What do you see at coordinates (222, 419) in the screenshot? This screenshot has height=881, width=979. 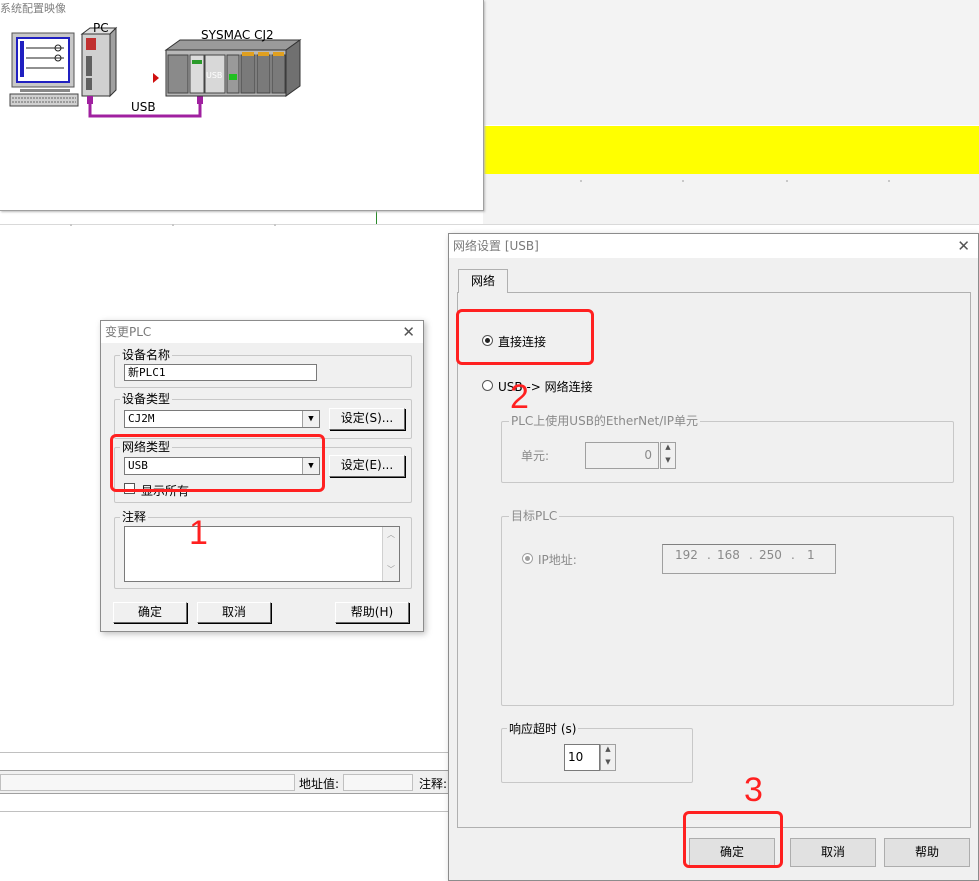 I see `device-type-select: CJ2M ▼` at bounding box center [222, 419].